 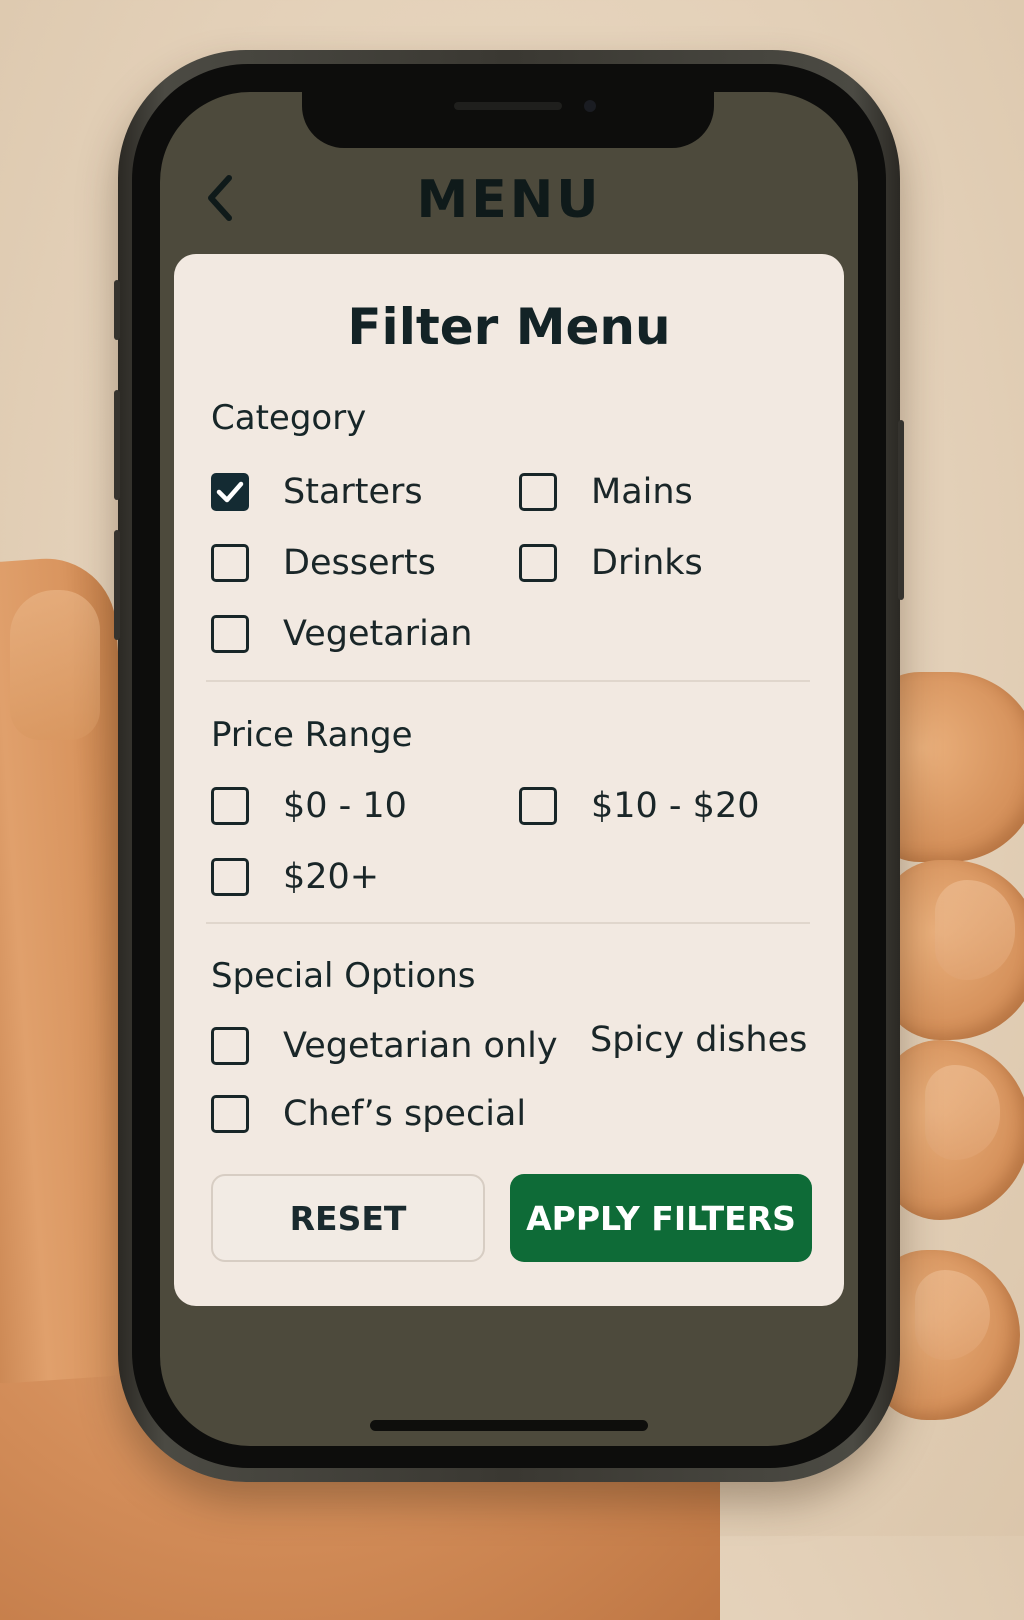 I want to click on notch, so click(x=508, y=120).